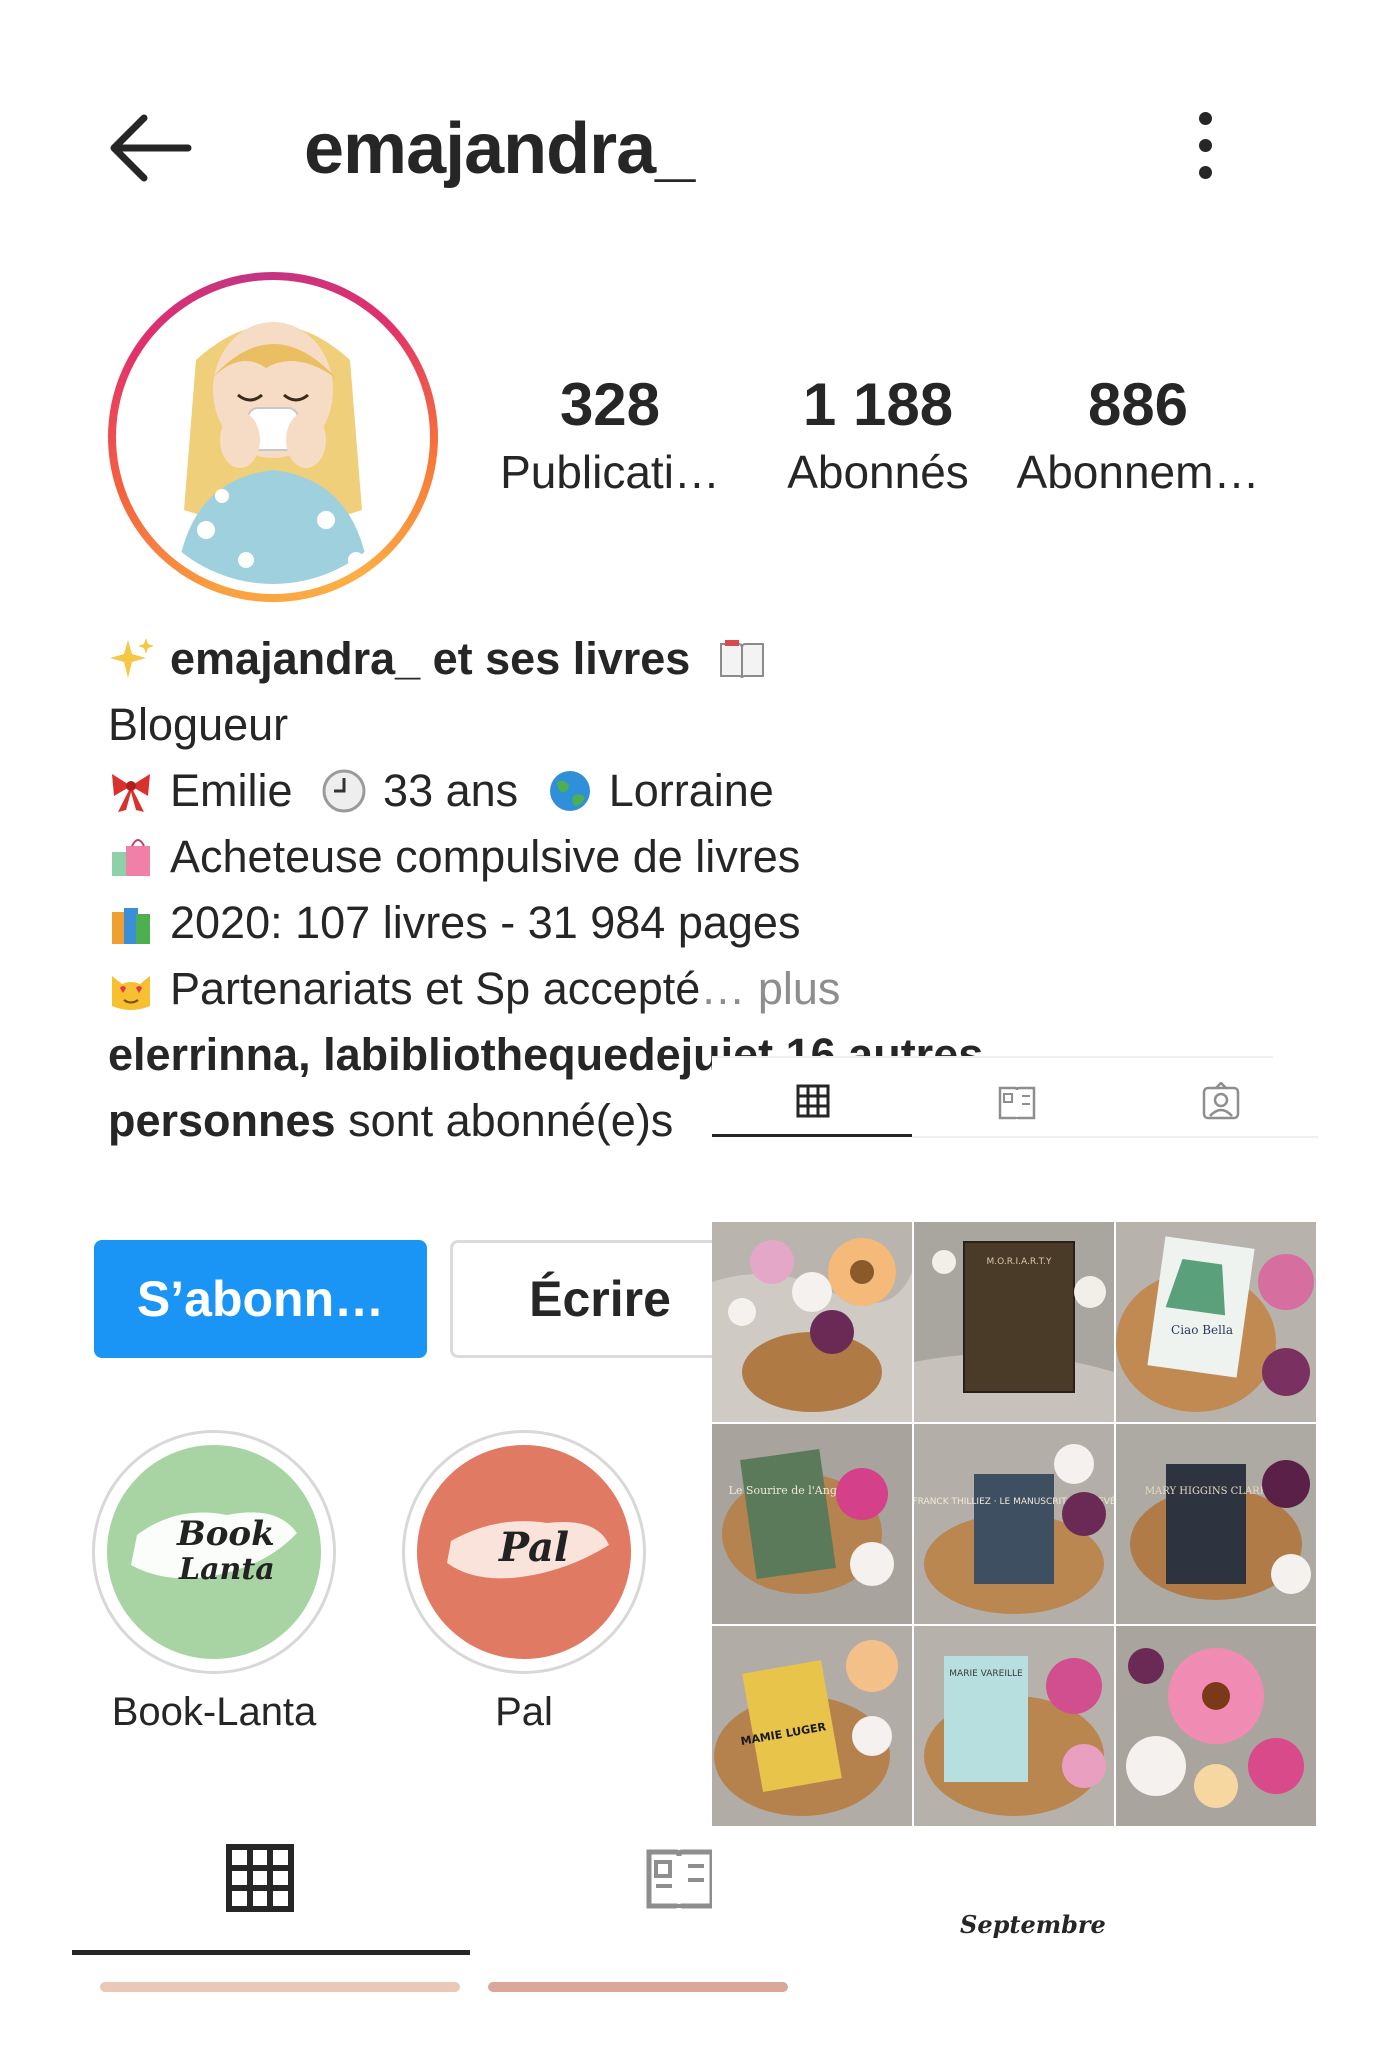 The image size is (1373, 2048). Describe the element at coordinates (225, 1534) in the screenshot. I see `highlight-cover-text-1: Book` at that location.